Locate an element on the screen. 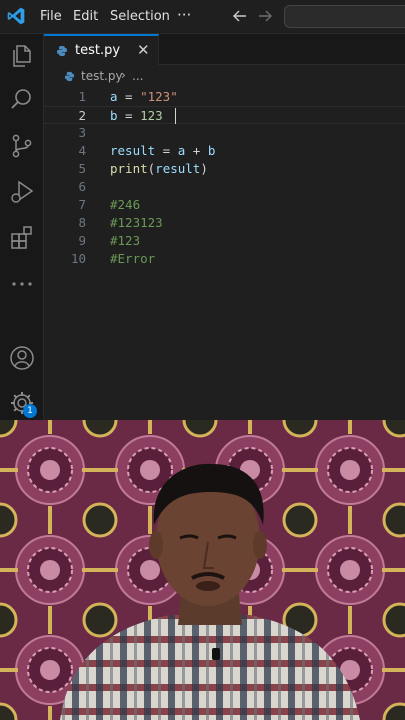 The width and height of the screenshot is (405, 720). code-line: 7 #246 is located at coordinates (224, 205).